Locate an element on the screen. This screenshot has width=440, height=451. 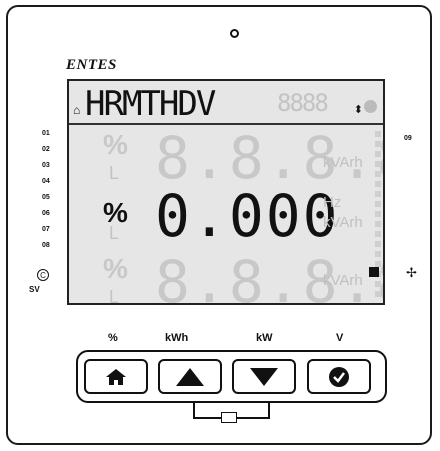
step-label: 01 is located at coordinates (46, 133).